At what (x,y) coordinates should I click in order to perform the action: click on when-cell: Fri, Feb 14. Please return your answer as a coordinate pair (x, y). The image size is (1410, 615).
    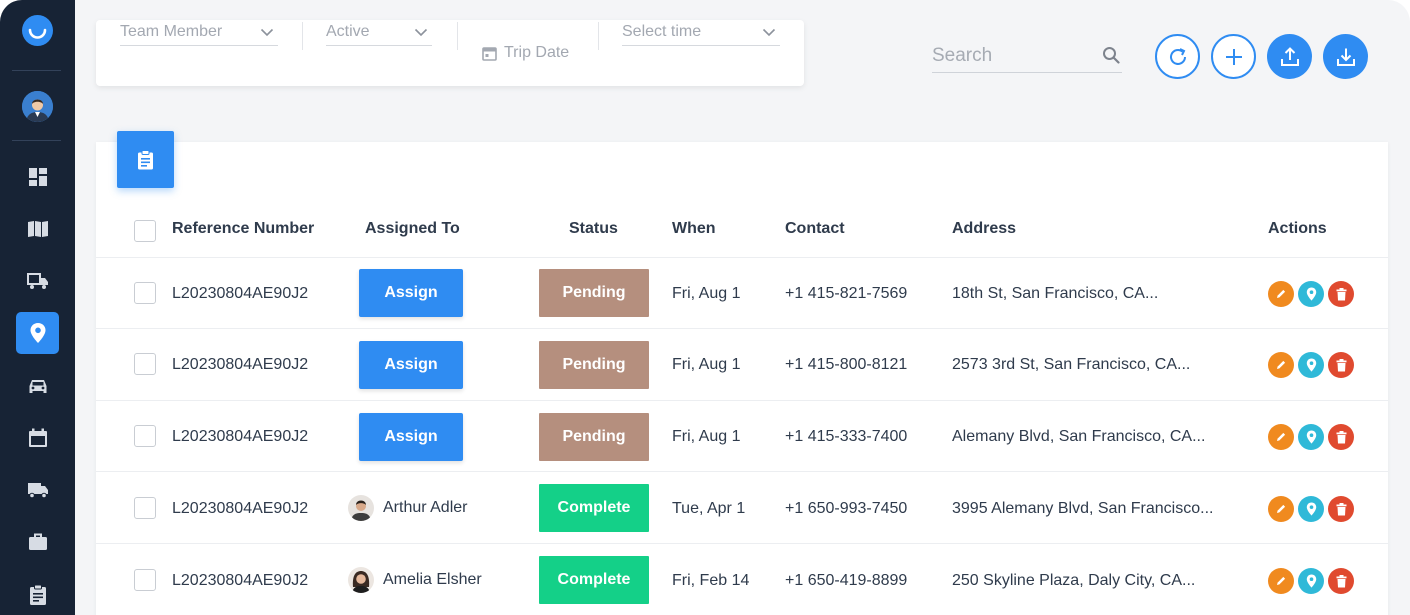
    Looking at the image, I should click on (711, 580).